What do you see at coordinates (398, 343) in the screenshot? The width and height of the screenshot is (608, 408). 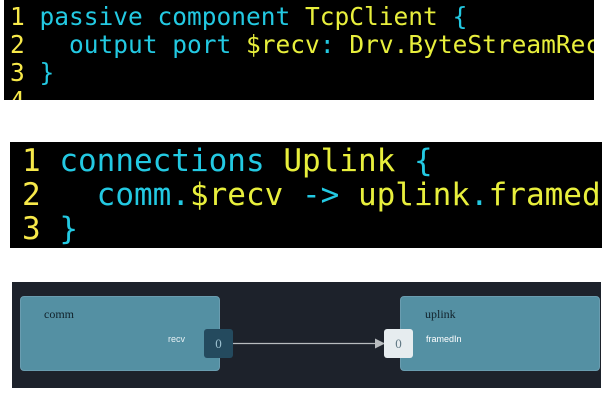 I see `input-port-framedin: 0` at bounding box center [398, 343].